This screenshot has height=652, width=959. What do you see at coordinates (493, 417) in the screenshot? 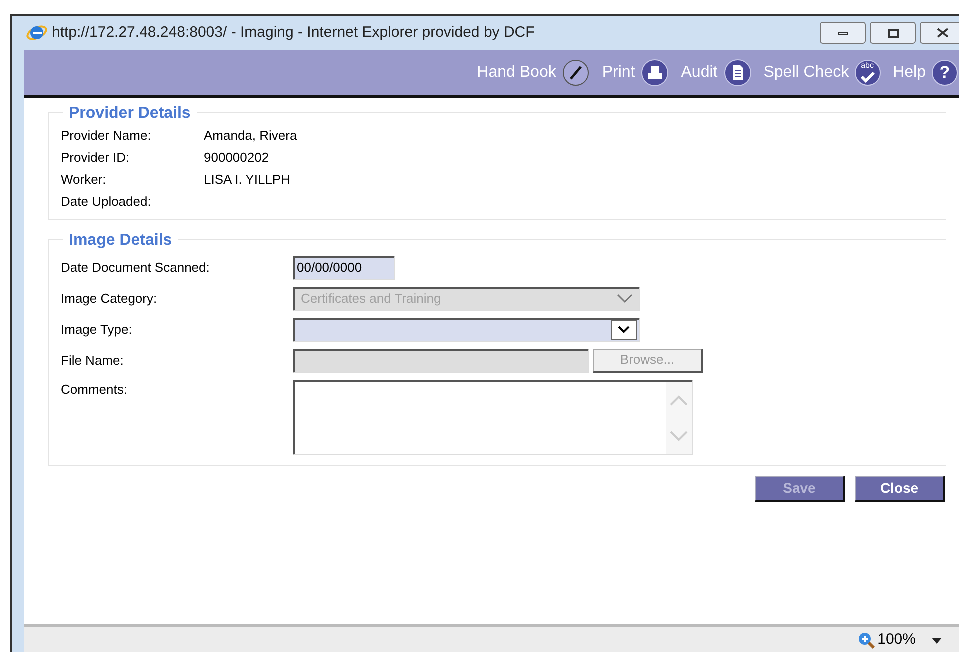
I see `comments-field` at bounding box center [493, 417].